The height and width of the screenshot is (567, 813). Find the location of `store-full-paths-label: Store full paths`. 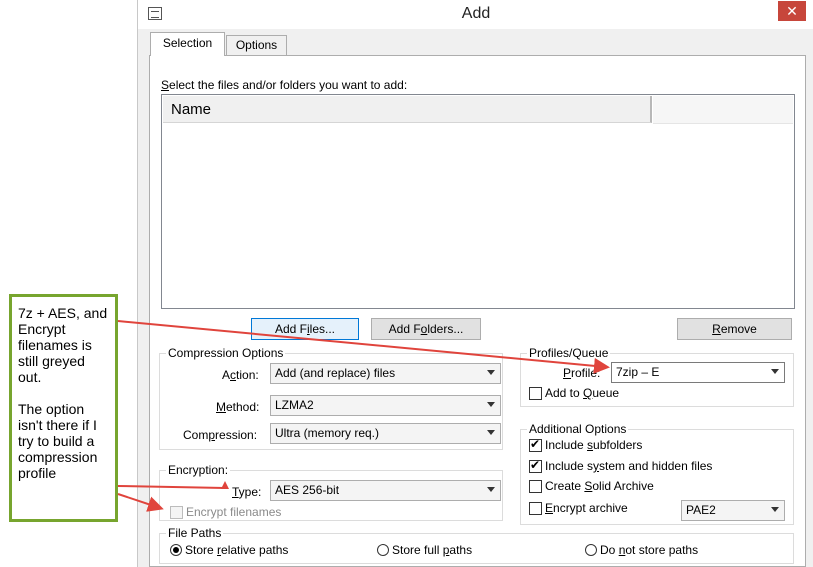

store-full-paths-label: Store full paths is located at coordinates (432, 550).